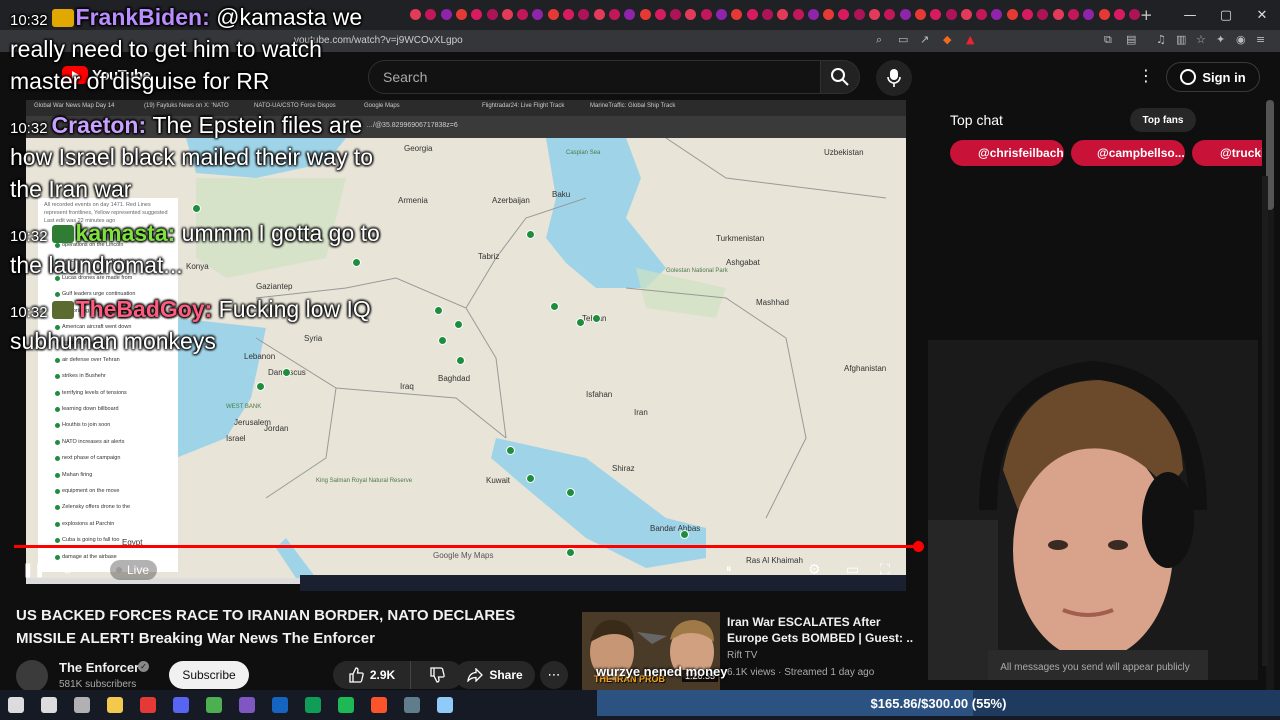 The height and width of the screenshot is (720, 1280). I want to click on event-list-item: next phase of campaign, so click(91, 458).